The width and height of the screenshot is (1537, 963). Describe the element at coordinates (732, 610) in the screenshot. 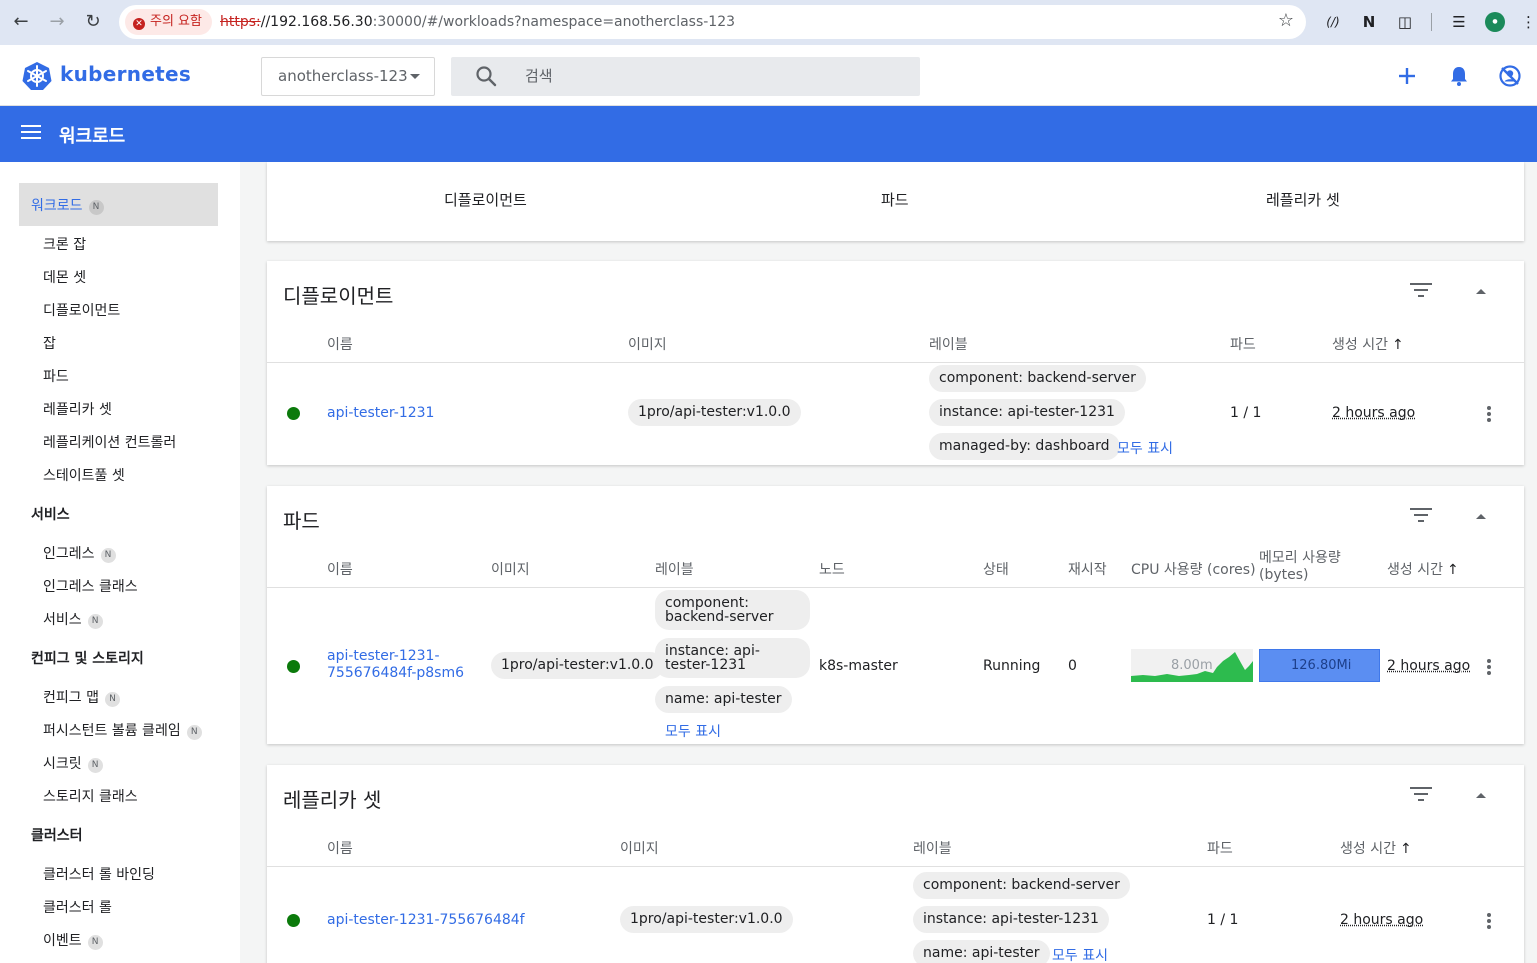

I see `label-chip: component: backend-server` at that location.